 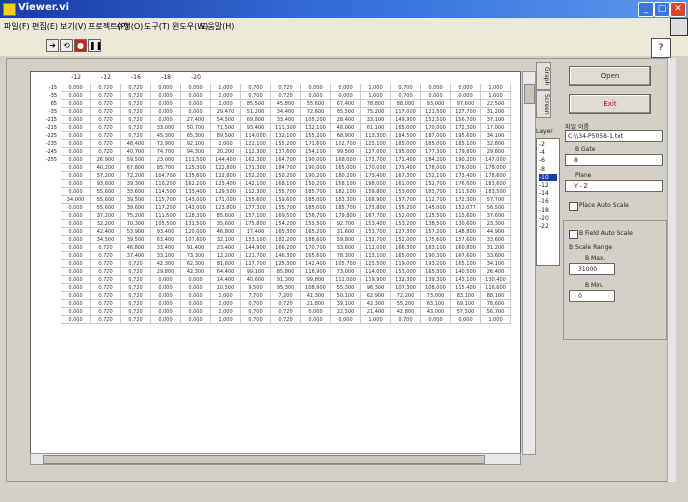 I want to click on table-cell: 122,100, so click(x=256, y=144).